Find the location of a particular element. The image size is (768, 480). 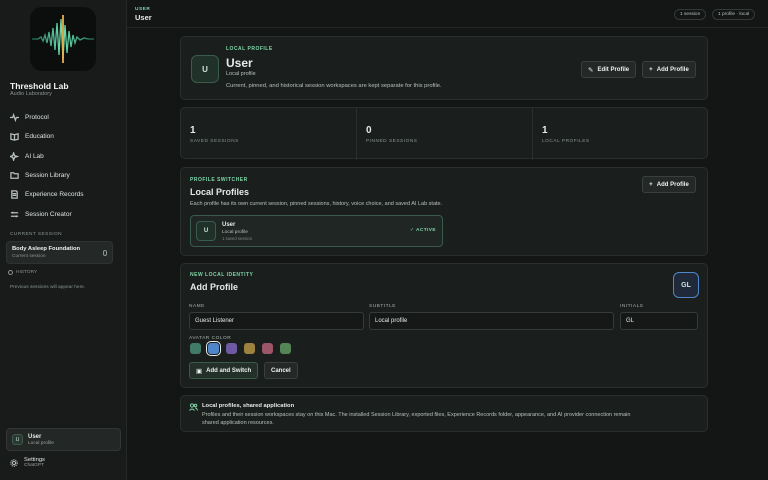

top-eyebrow: USER is located at coordinates (143, 9).